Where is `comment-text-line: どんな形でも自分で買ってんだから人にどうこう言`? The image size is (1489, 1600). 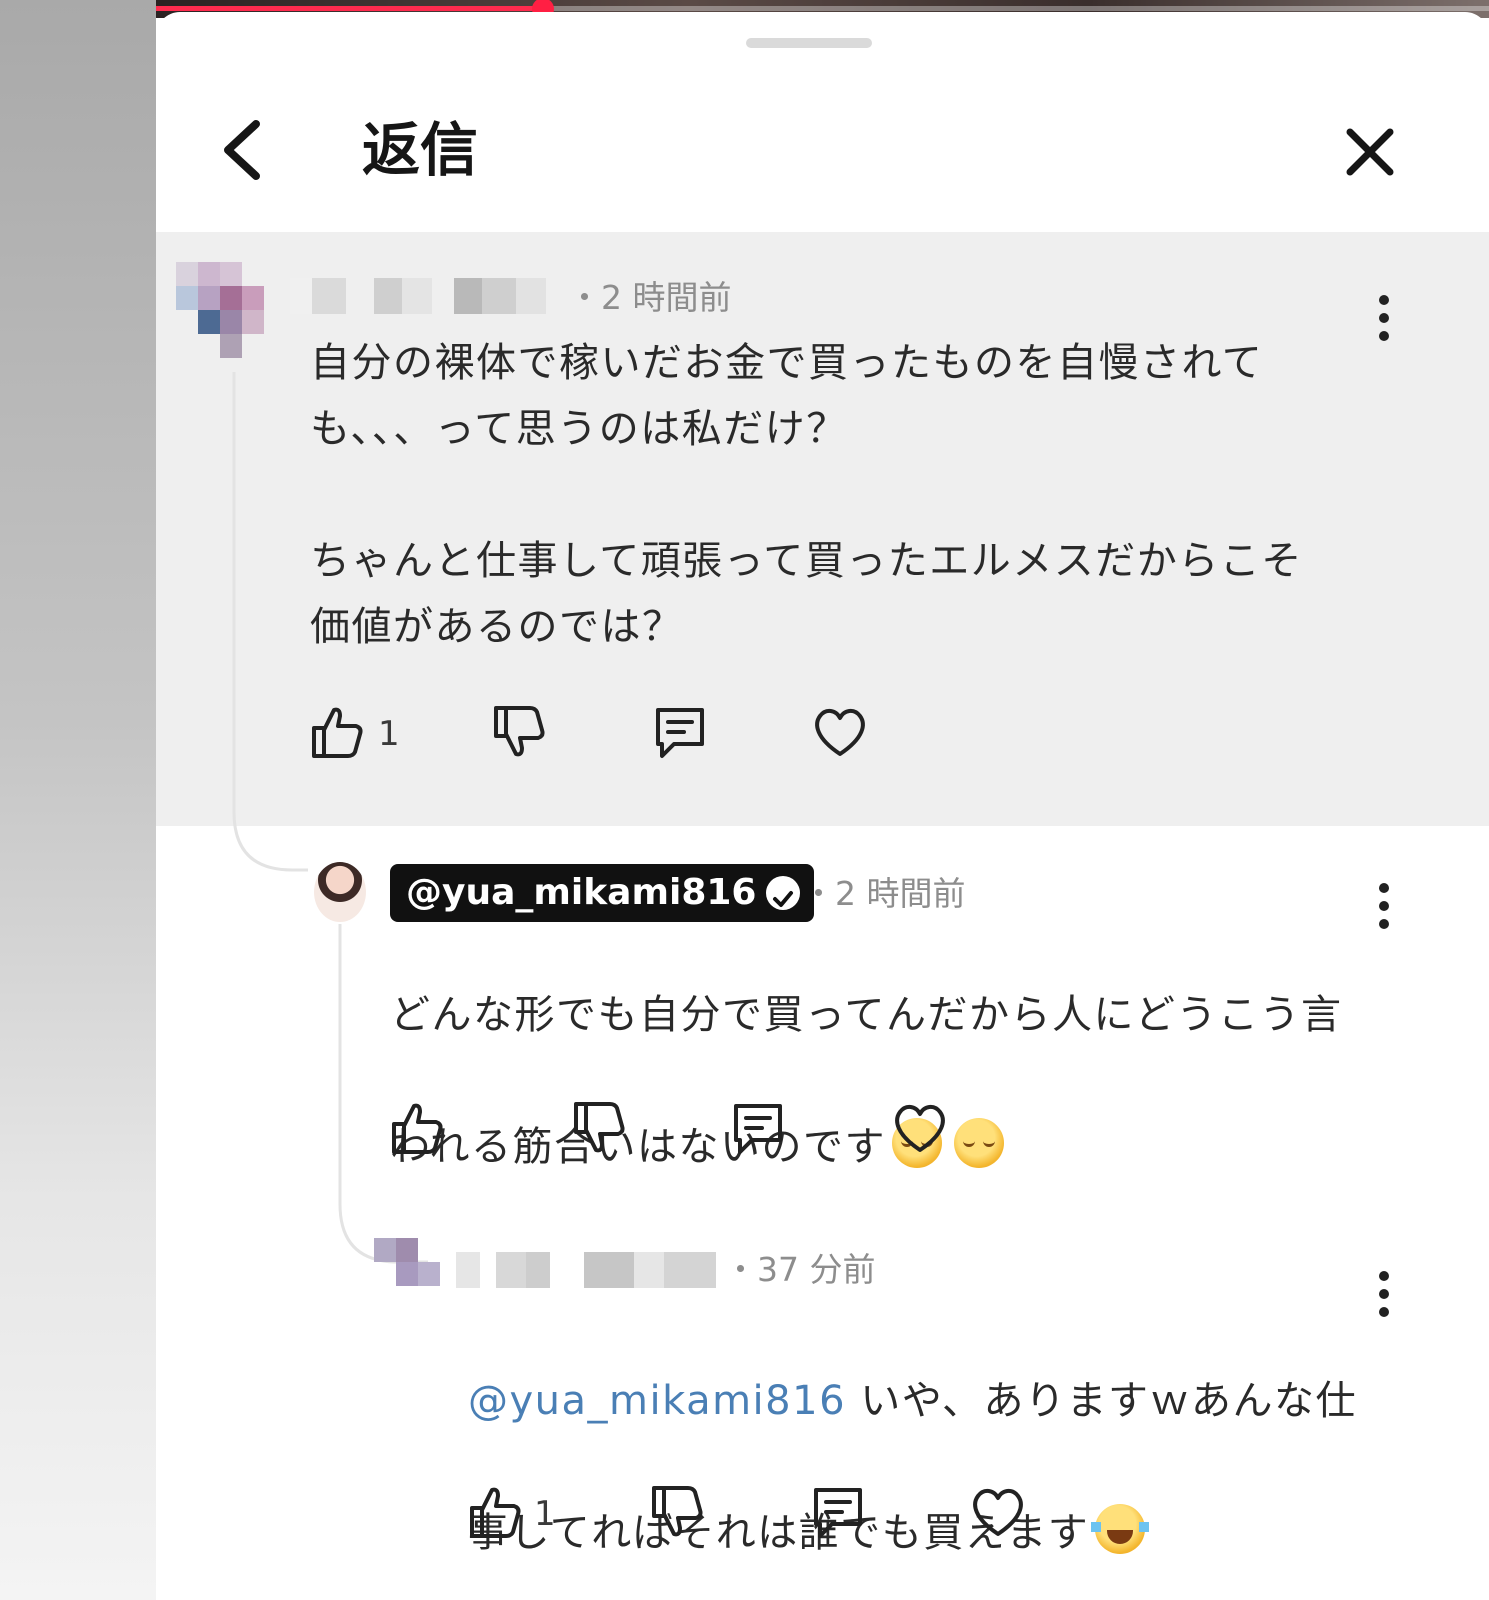 comment-text-line: どんな形でも自分で買ってんだから人にどうこう言 is located at coordinates (866, 1015).